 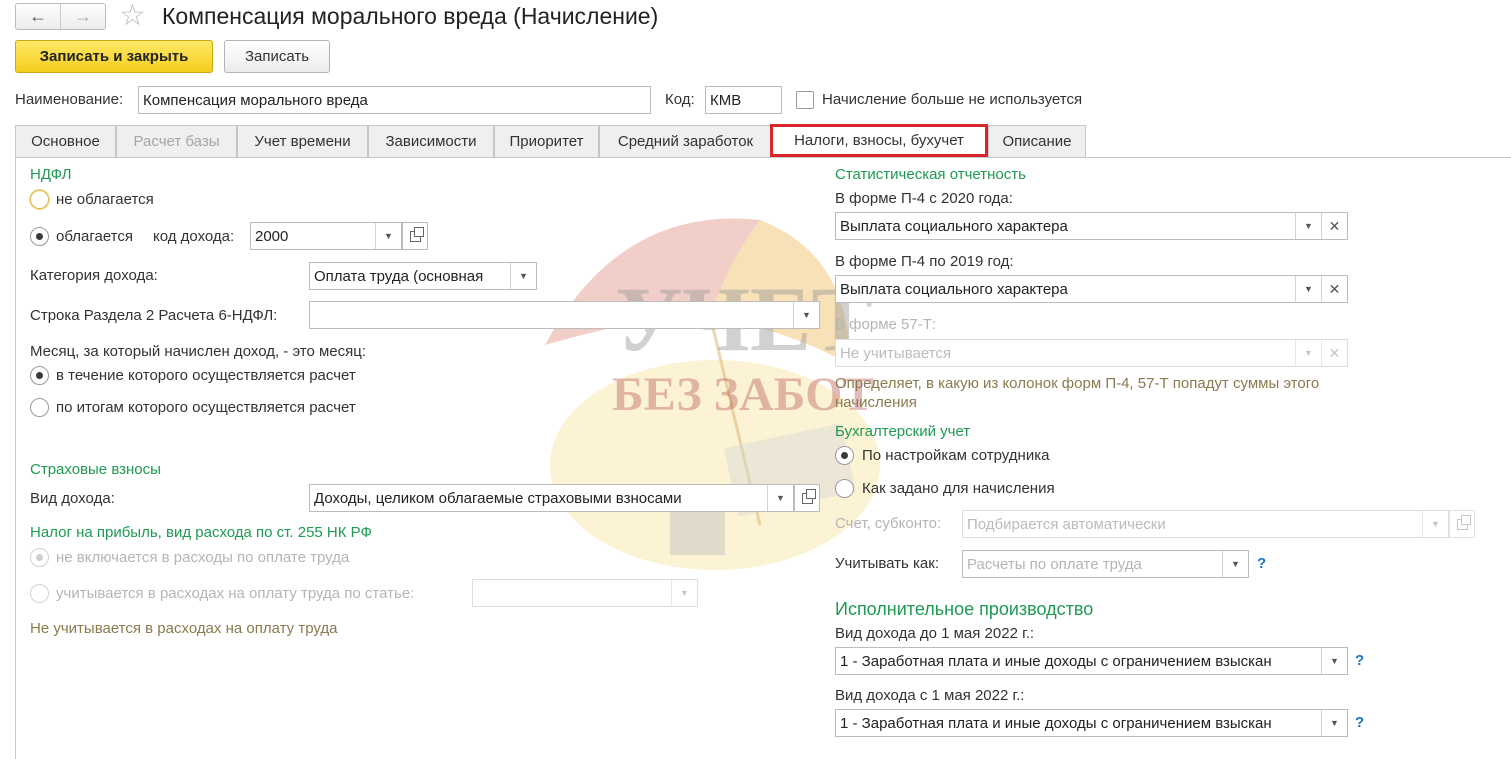 I want to click on unused-label: Начисление больше не используется, so click(x=952, y=99).